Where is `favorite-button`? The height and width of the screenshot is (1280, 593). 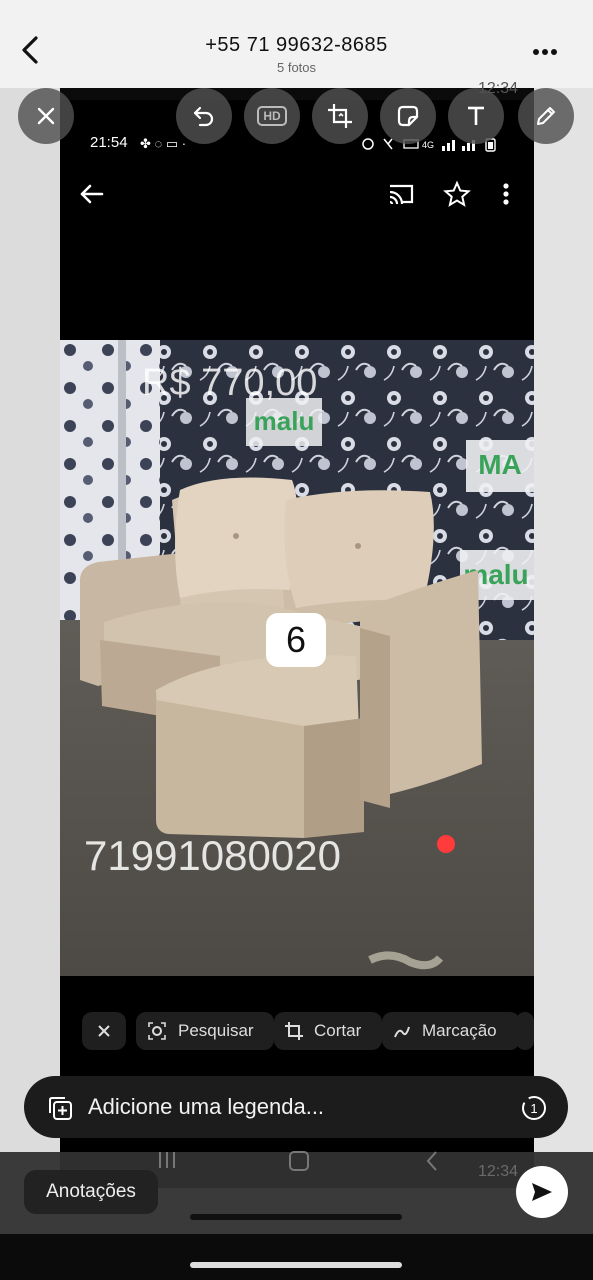 favorite-button is located at coordinates (457, 196).